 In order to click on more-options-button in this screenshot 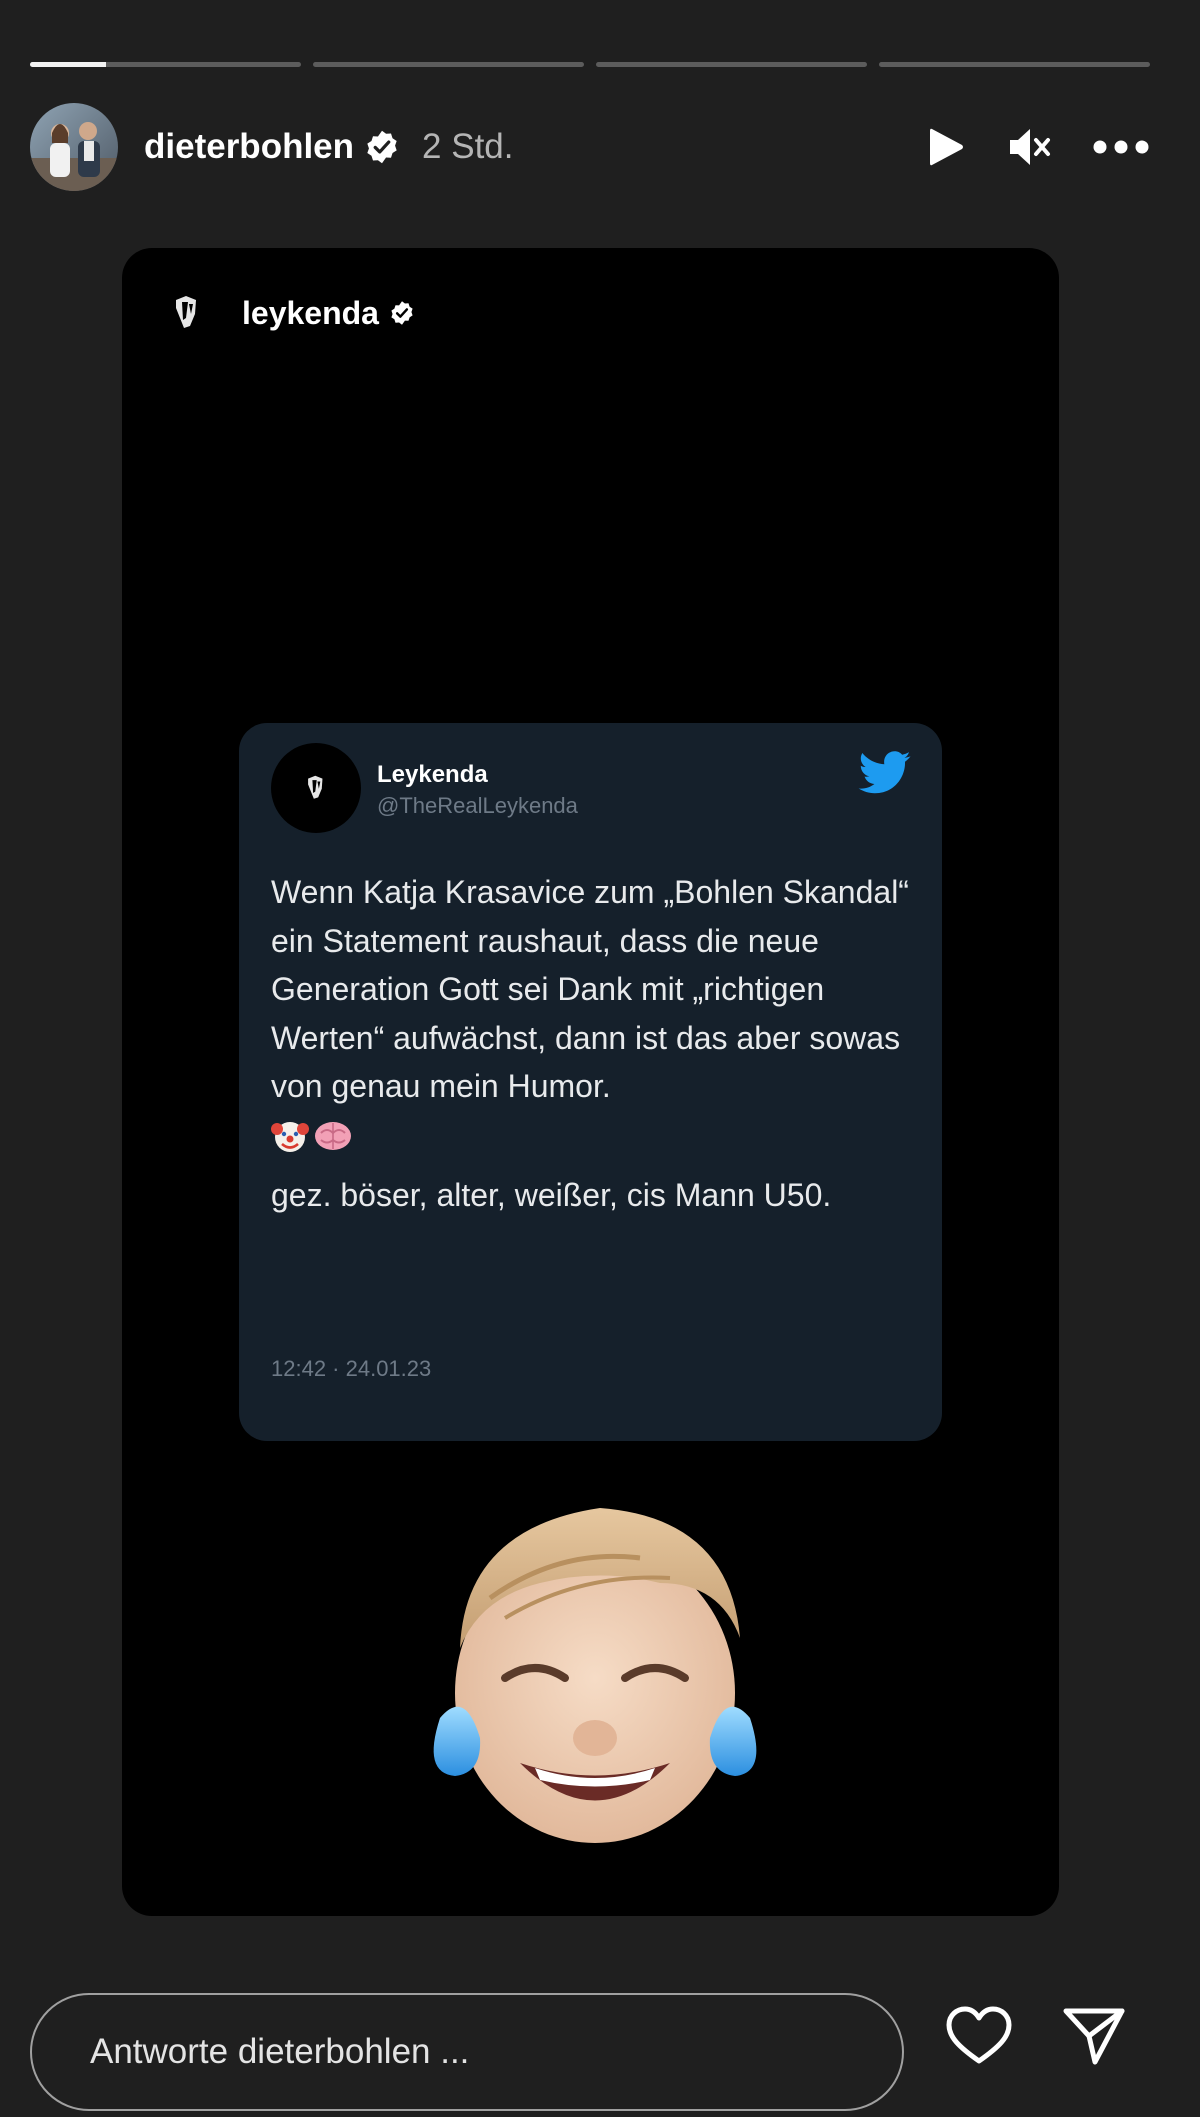, I will do `click(1121, 147)`.